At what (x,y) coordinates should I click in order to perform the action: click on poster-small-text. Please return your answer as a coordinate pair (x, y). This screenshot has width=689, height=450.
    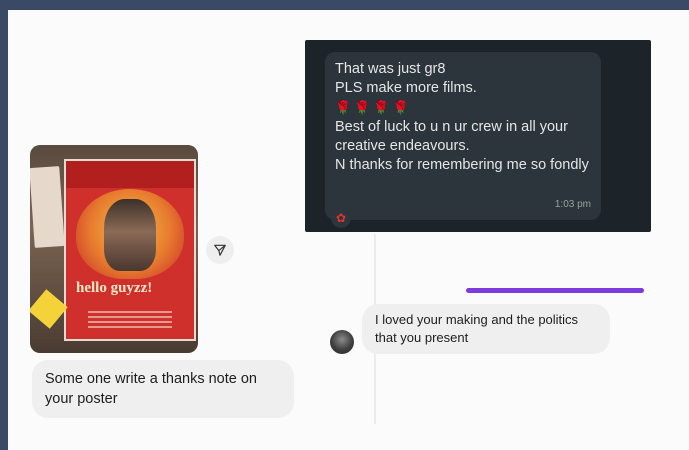
    Looking at the image, I should click on (130, 320).